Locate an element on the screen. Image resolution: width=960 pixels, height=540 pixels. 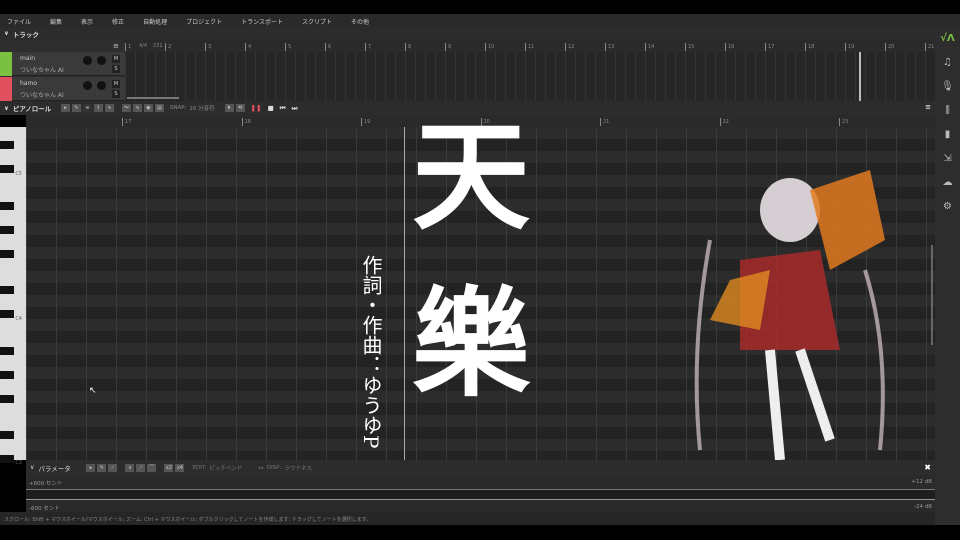
track-lanes is located at coordinates (530, 76).